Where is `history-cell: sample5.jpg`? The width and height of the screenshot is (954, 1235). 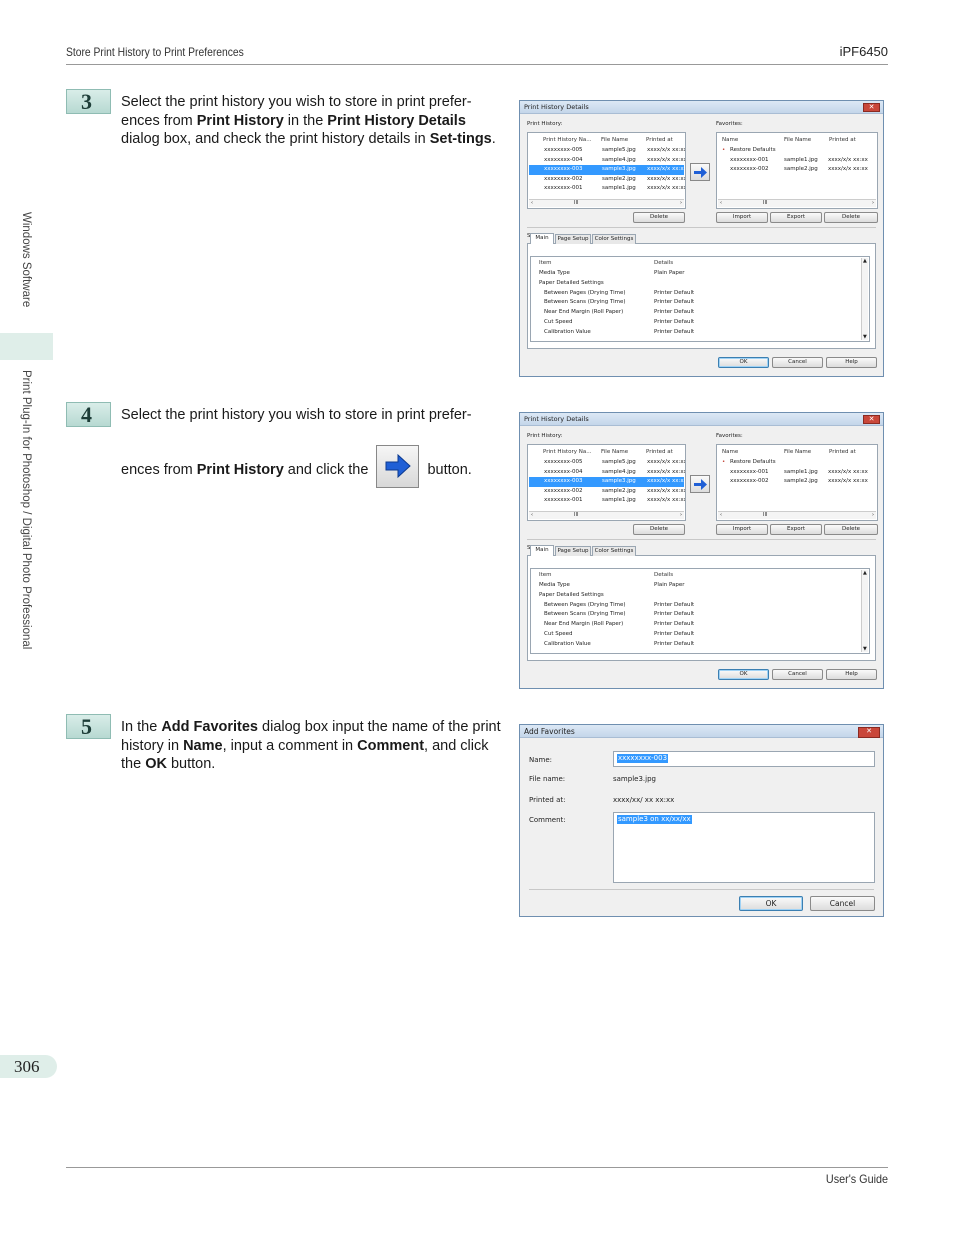 history-cell: sample5.jpg is located at coordinates (619, 150).